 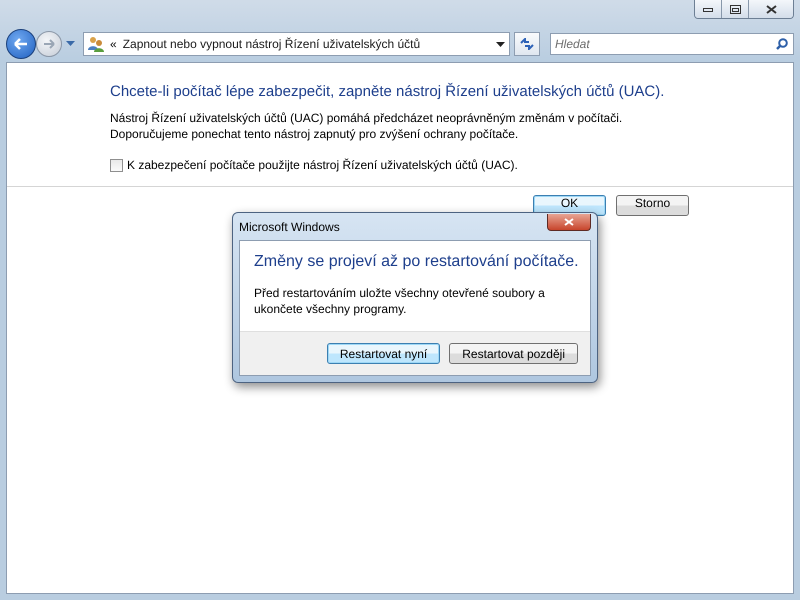 What do you see at coordinates (367, 126) in the screenshot?
I see `description-text: Nástroj Řízení uživatelských účtů (UAC) pomáhá předcházet neoprávněným změnám v počítači. Doporučujeme ponechat tento nástroj zapnutý pro zvýšení ochrany počítače.` at bounding box center [367, 126].